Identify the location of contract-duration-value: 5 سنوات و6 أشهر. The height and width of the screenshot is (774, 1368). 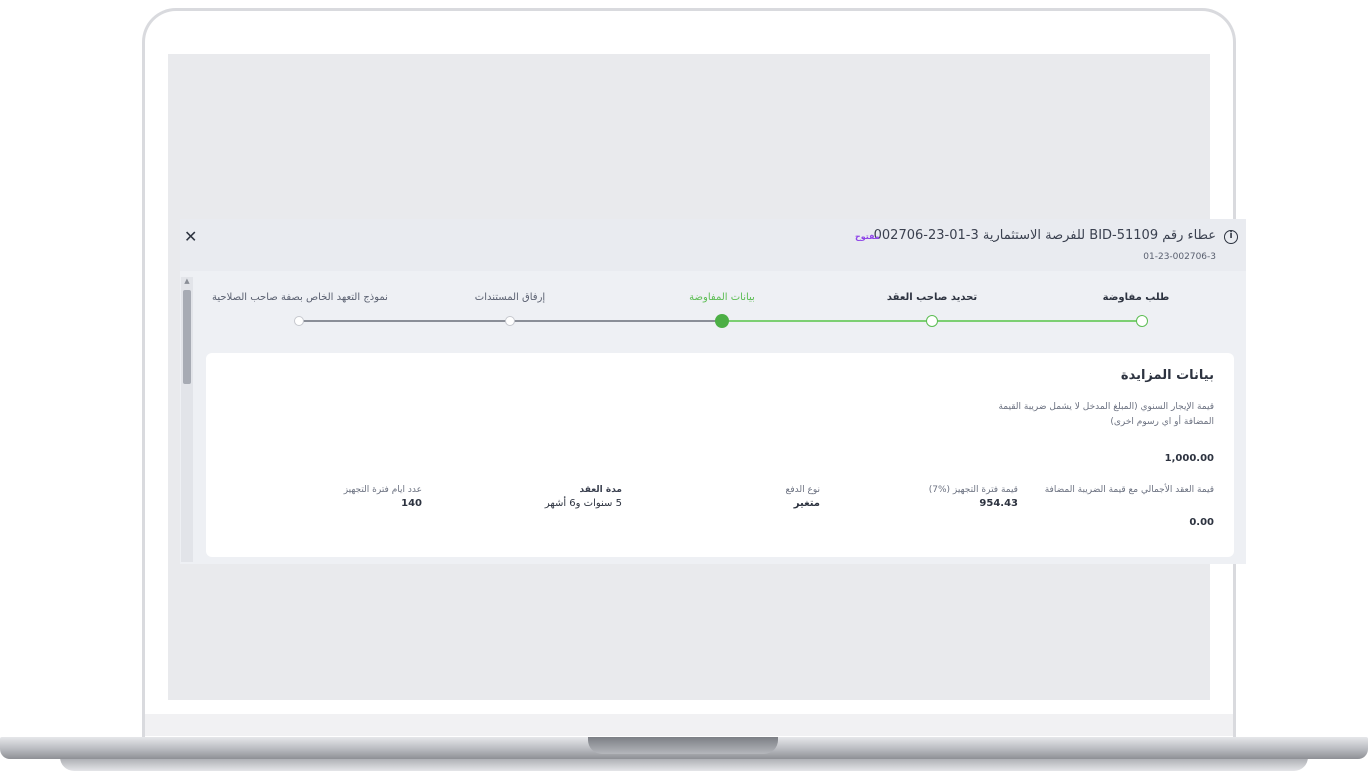
(583, 503).